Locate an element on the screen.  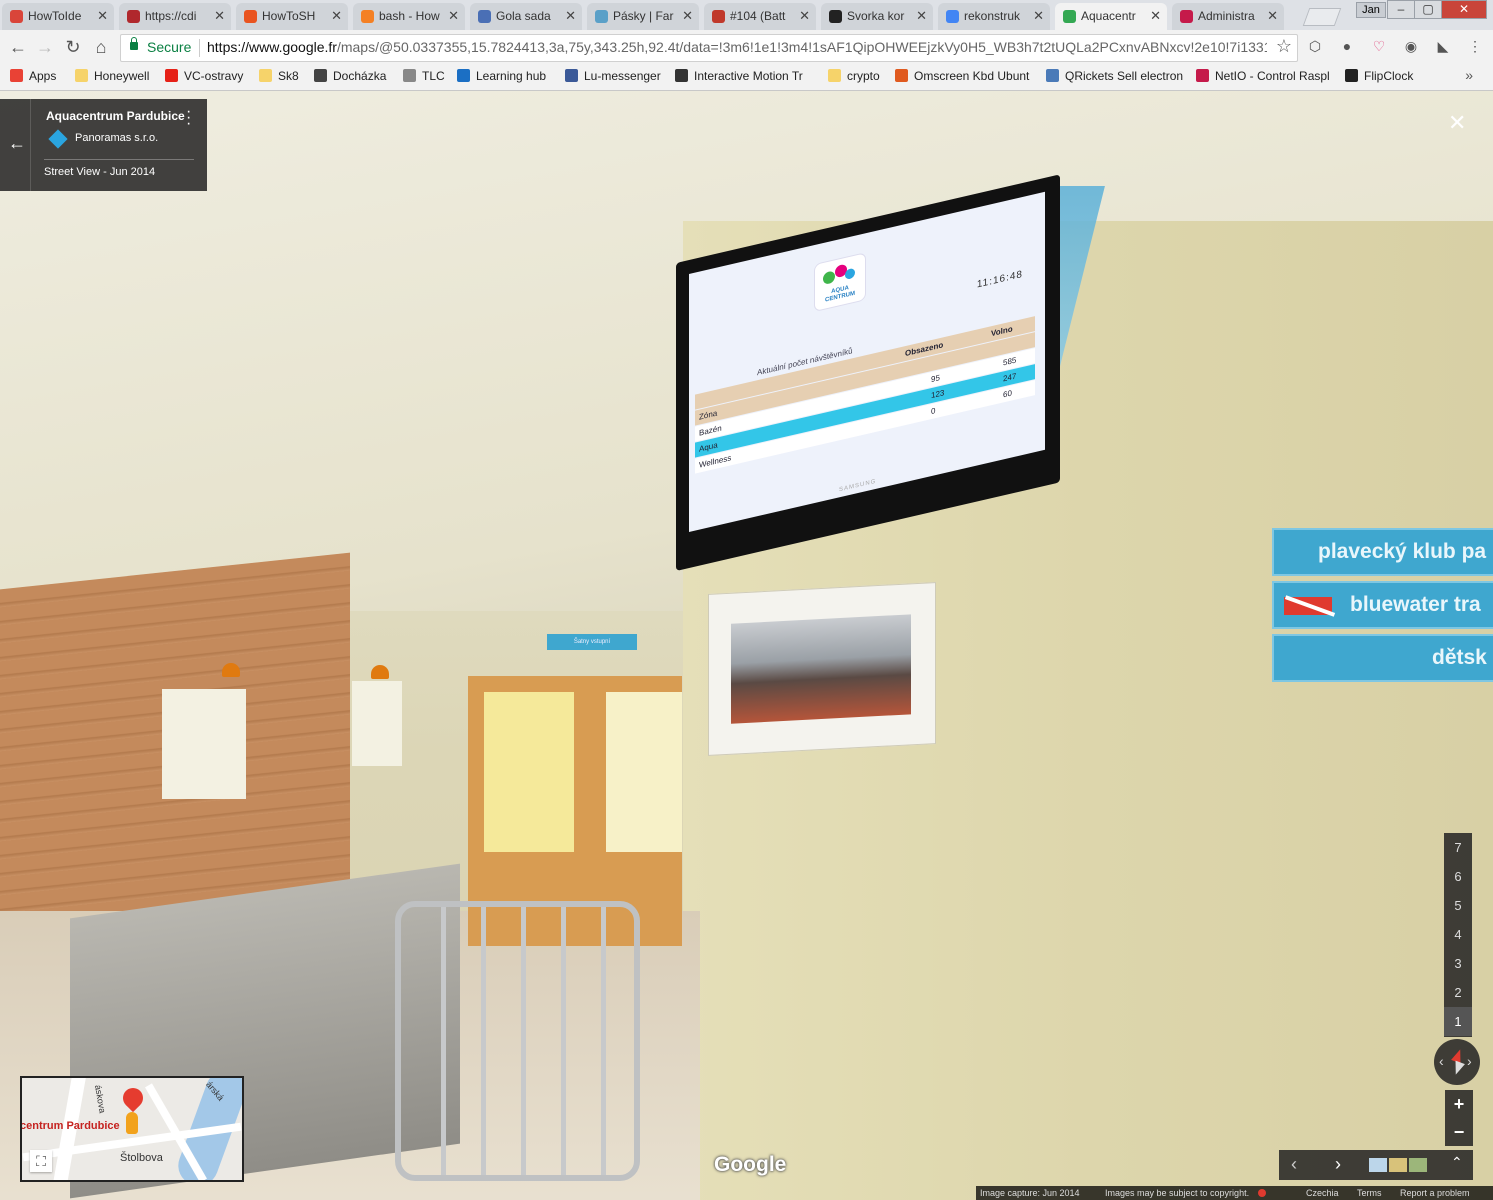
browser-tab: https://cdi ✕ is located at coordinates (175, 16).